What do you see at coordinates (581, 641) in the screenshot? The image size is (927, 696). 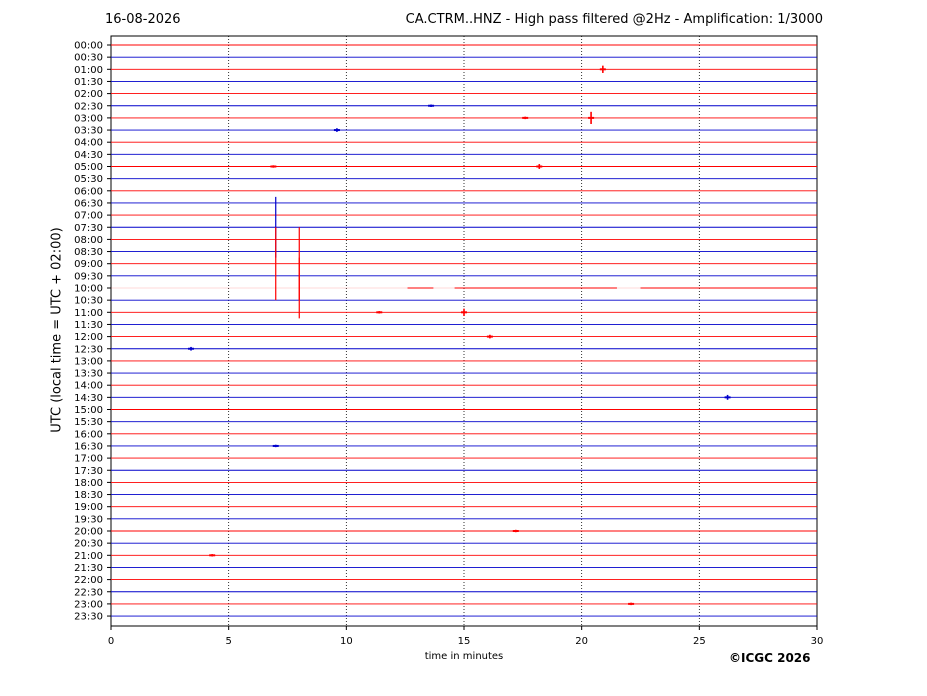 I see `x-tick-label: 20` at bounding box center [581, 641].